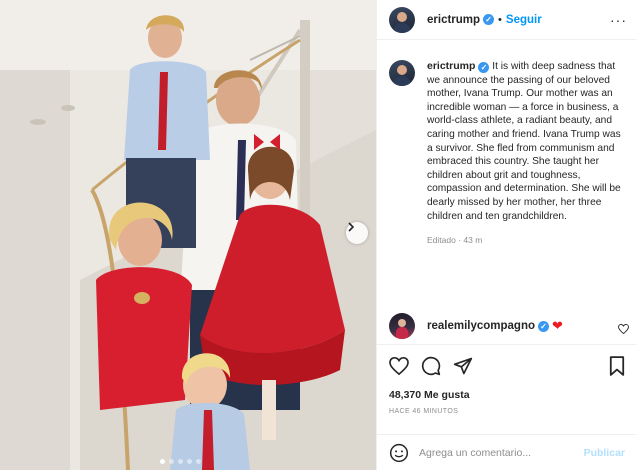  What do you see at coordinates (557, 325) in the screenshot?
I see `comment-text: ❤` at bounding box center [557, 325].